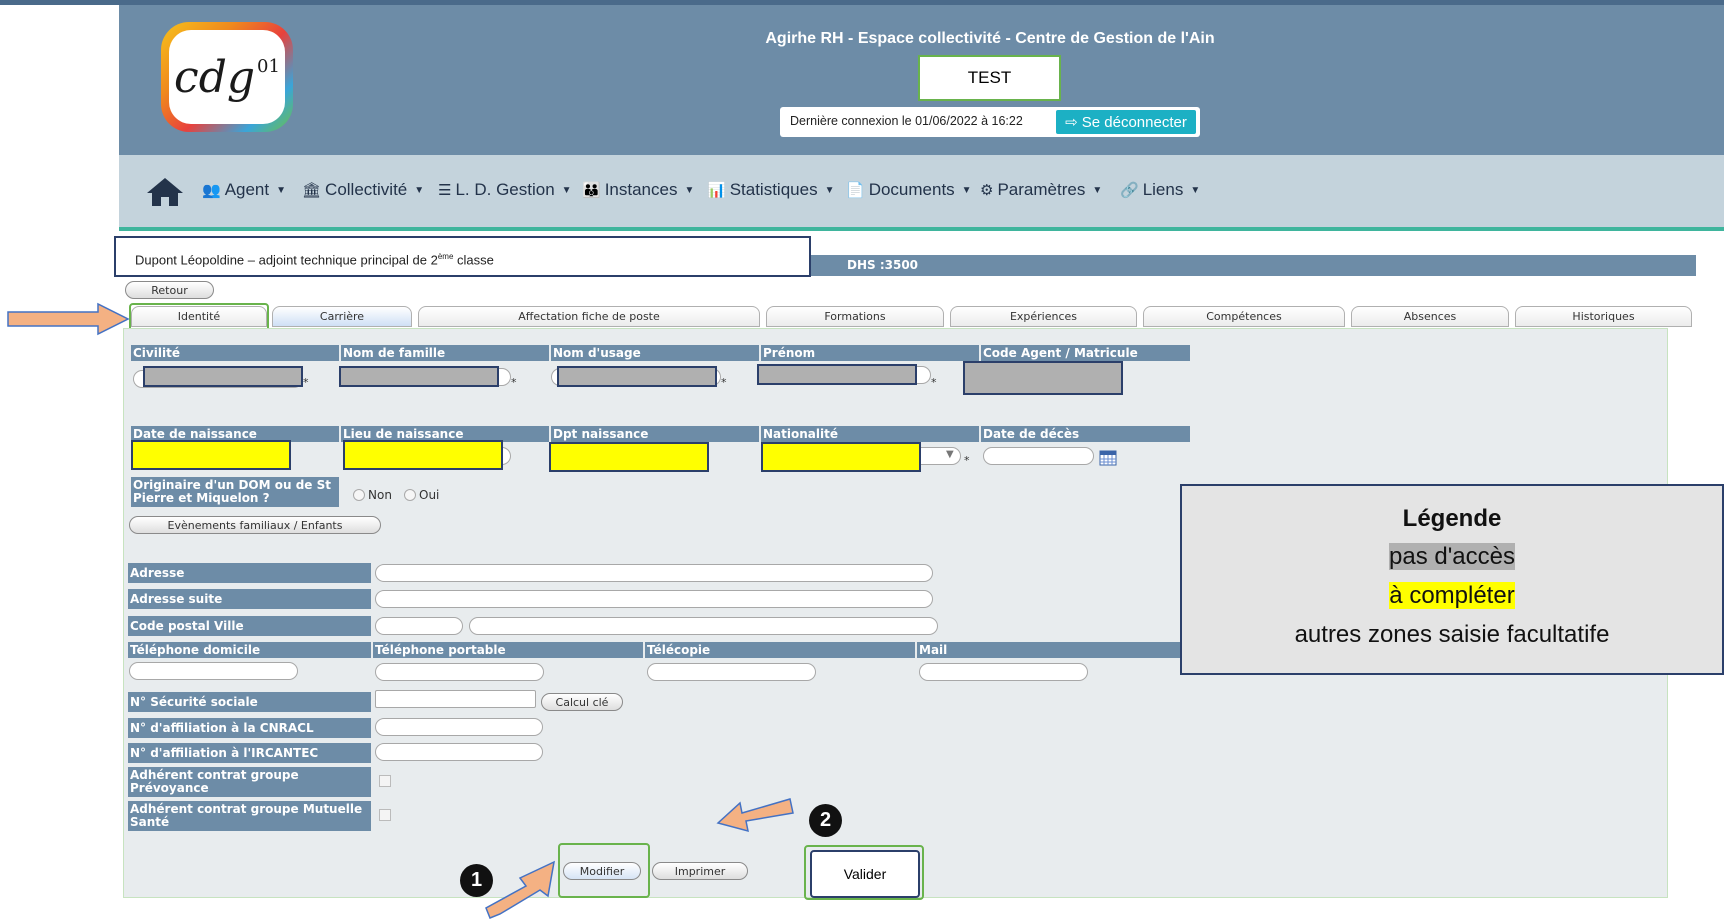 This screenshot has width=1724, height=921. Describe the element at coordinates (837, 374) in the screenshot. I see `prenom-no-access` at that location.